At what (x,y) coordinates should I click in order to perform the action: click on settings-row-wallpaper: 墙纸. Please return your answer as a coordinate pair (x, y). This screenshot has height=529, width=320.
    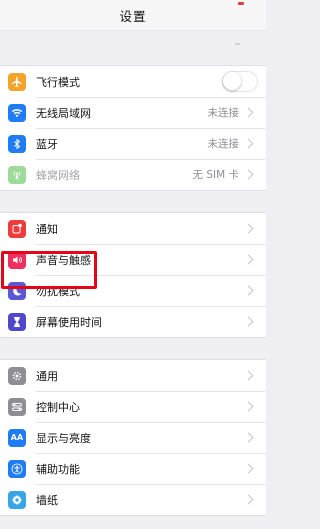
    Looking at the image, I should click on (133, 499).